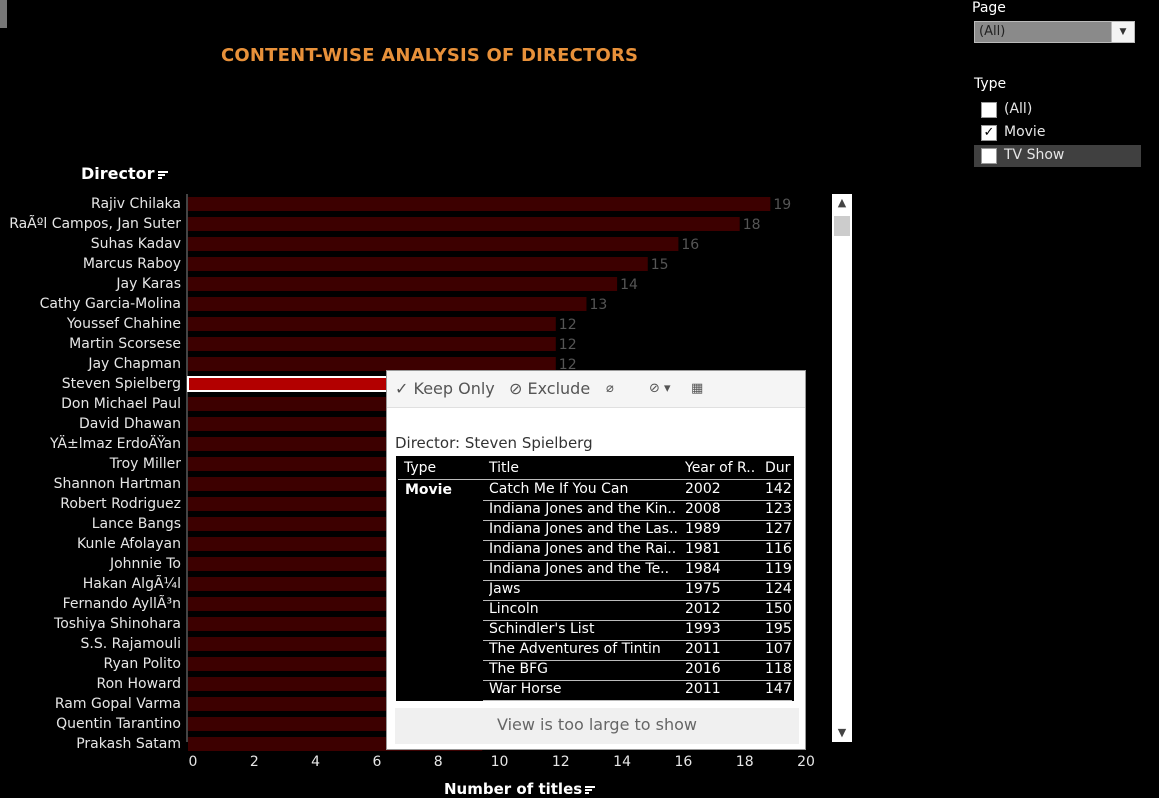  Describe the element at coordinates (575, 649) in the screenshot. I see `title-cell: The Adventures of Tintin` at that location.